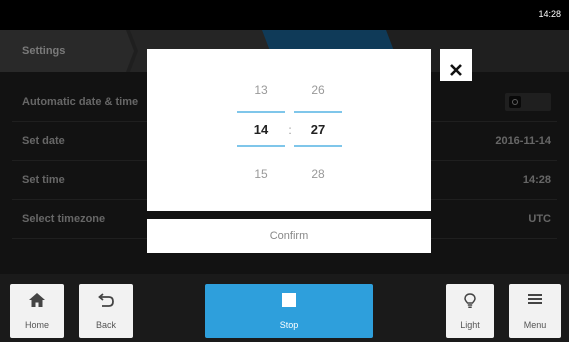  Describe the element at coordinates (105, 325) in the screenshot. I see `back-label: Back` at that location.